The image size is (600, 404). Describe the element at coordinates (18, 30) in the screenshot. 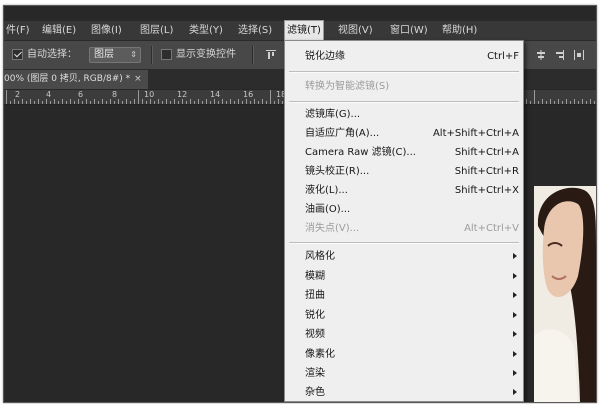

I see `menu-file: 件(F)` at that location.